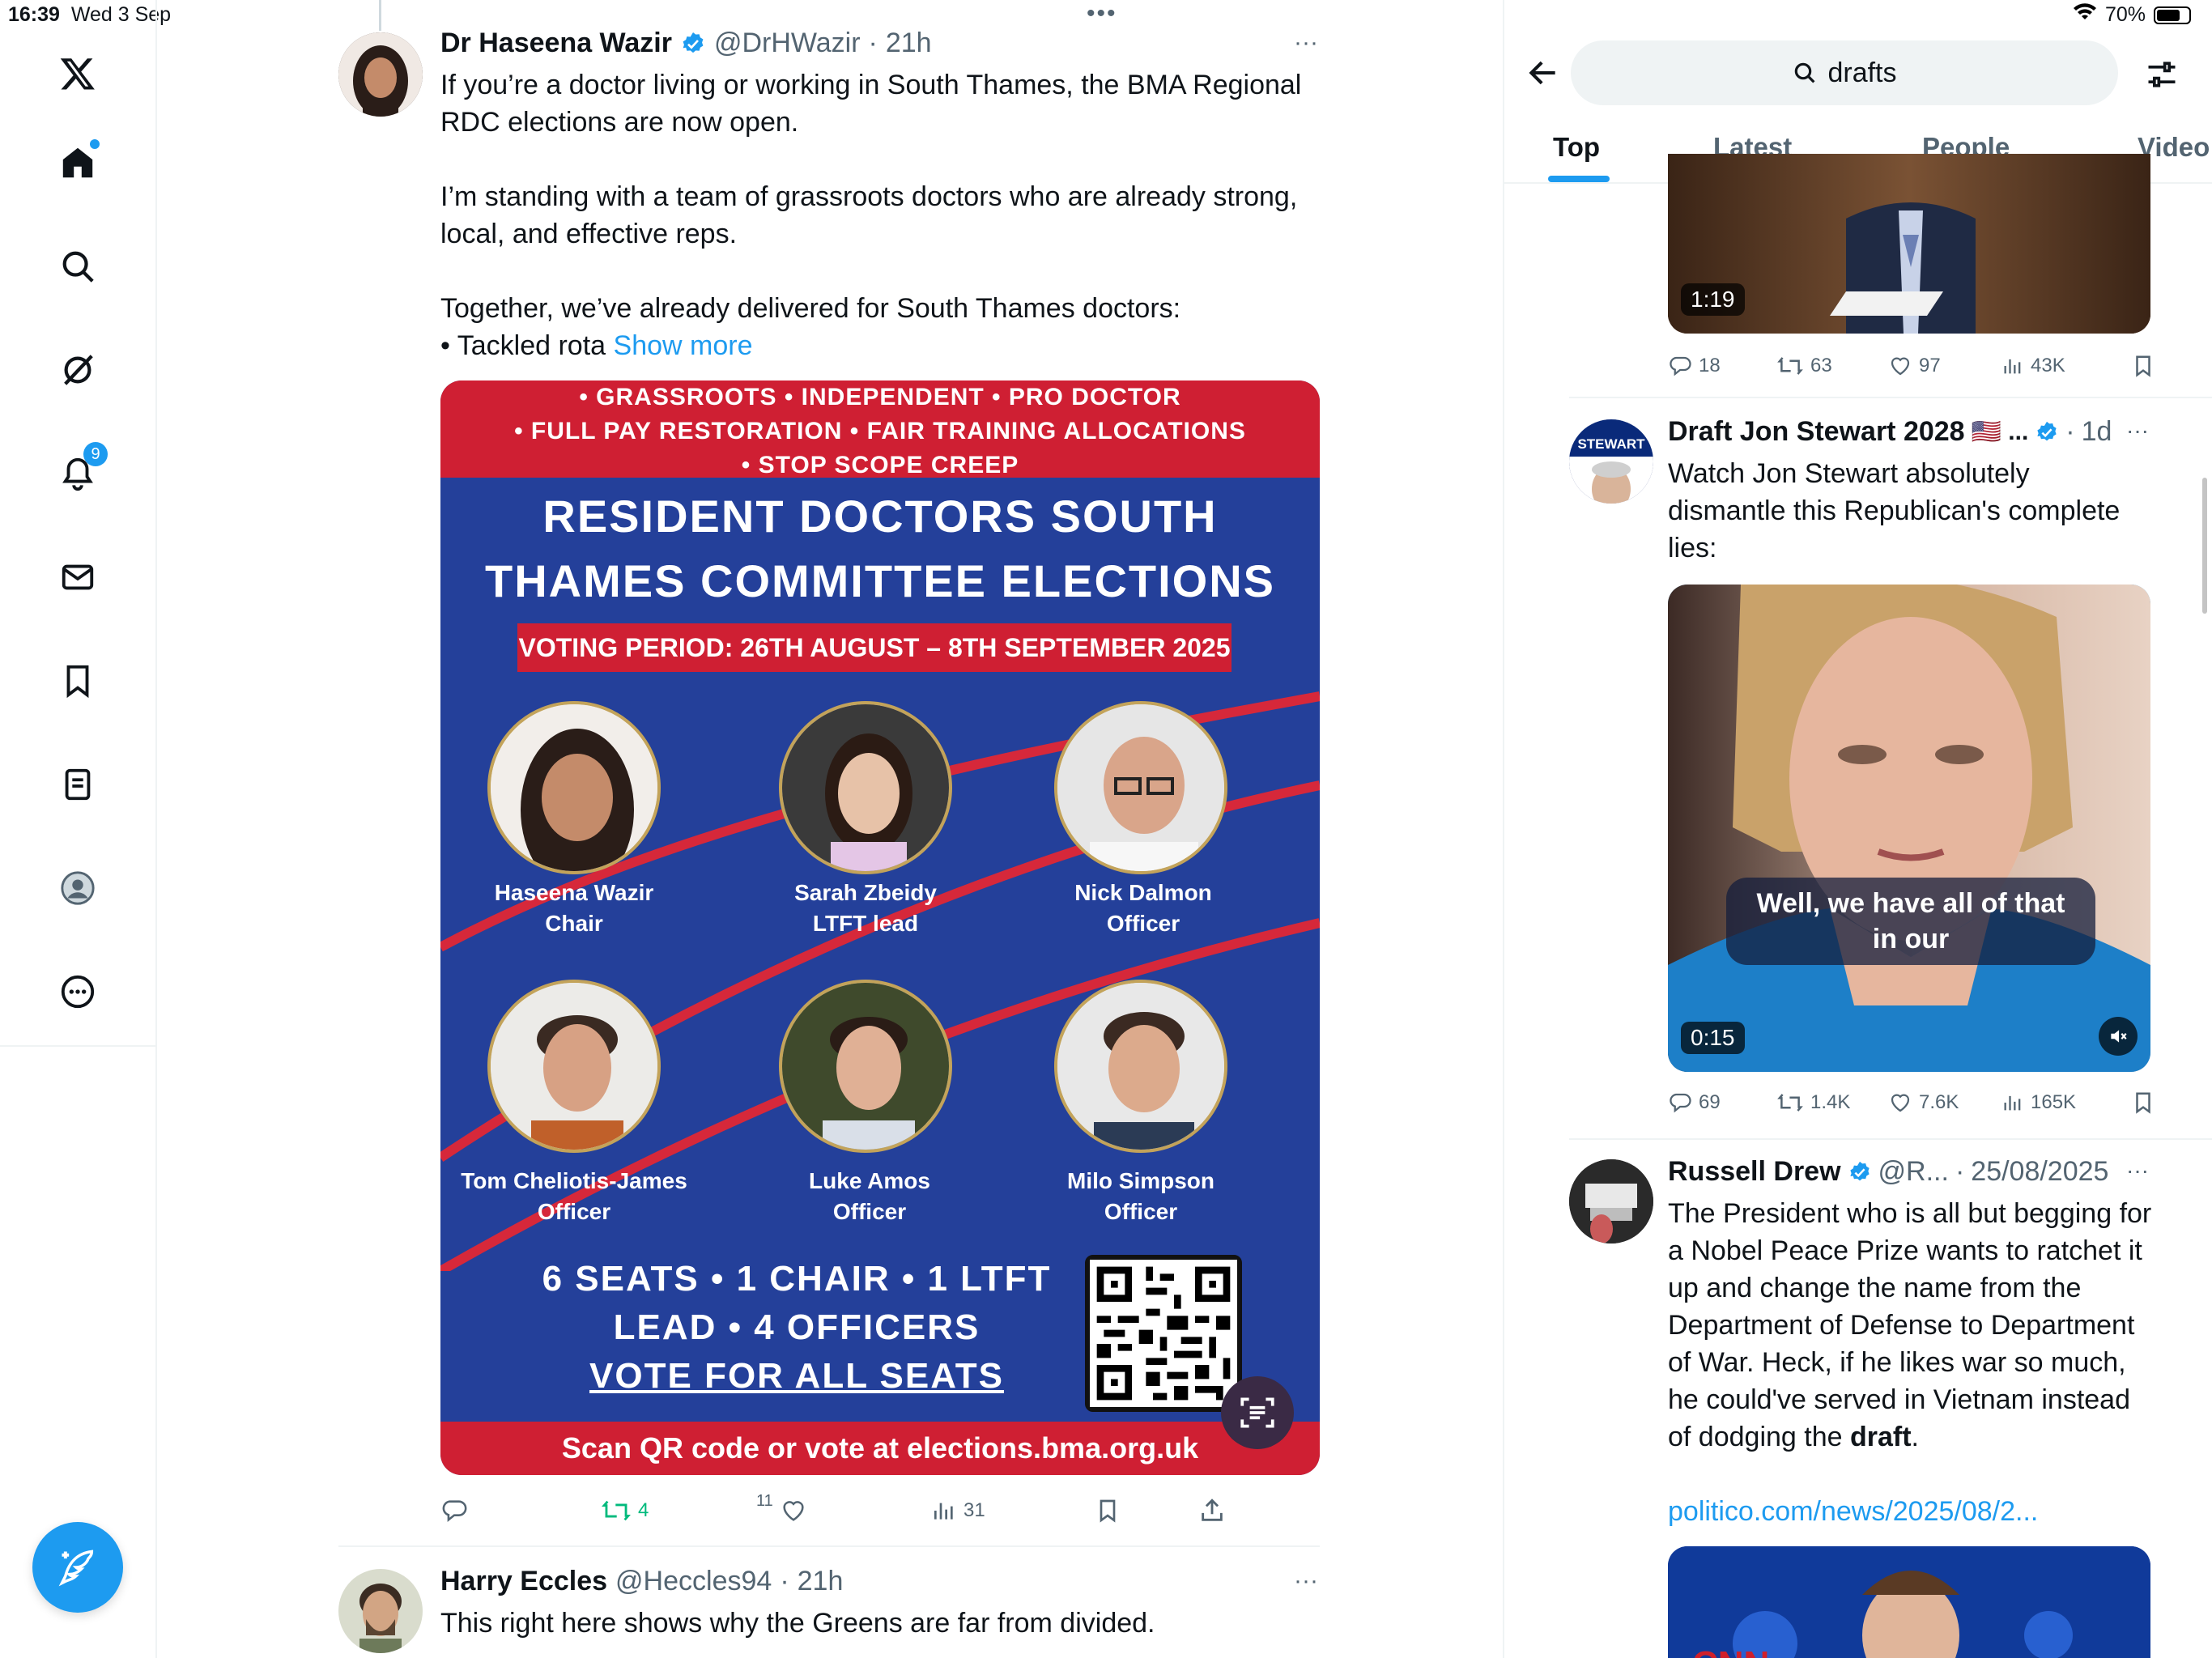 This screenshot has width=2212, height=1658. Describe the element at coordinates (1813, 1102) in the screenshot. I see `result2-retweet-button: 1.4K` at that location.